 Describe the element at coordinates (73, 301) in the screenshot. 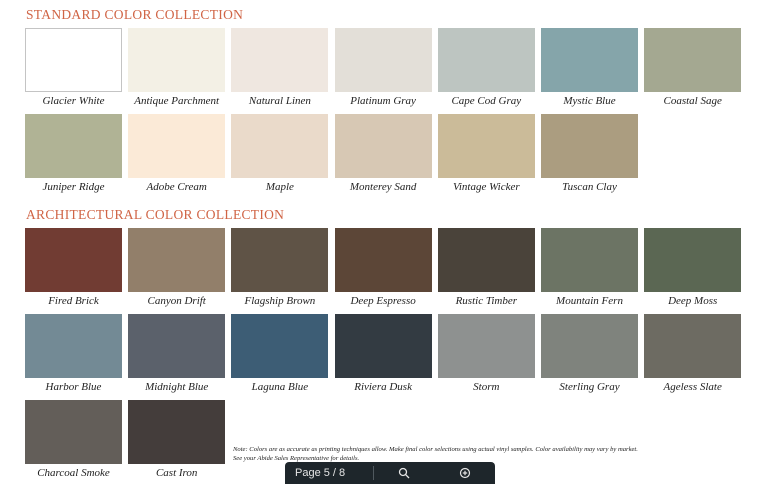

I see `color-swatch-label: Fired Brick` at that location.